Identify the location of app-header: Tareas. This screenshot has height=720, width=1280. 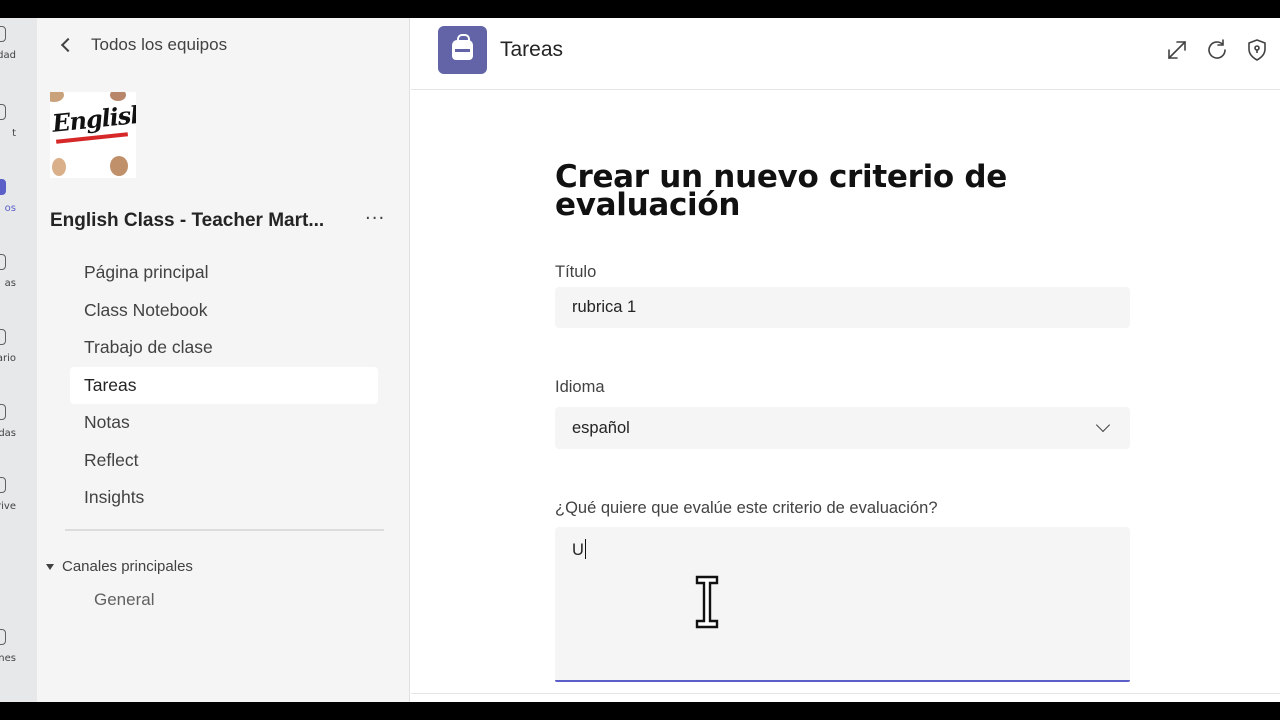
(845, 54).